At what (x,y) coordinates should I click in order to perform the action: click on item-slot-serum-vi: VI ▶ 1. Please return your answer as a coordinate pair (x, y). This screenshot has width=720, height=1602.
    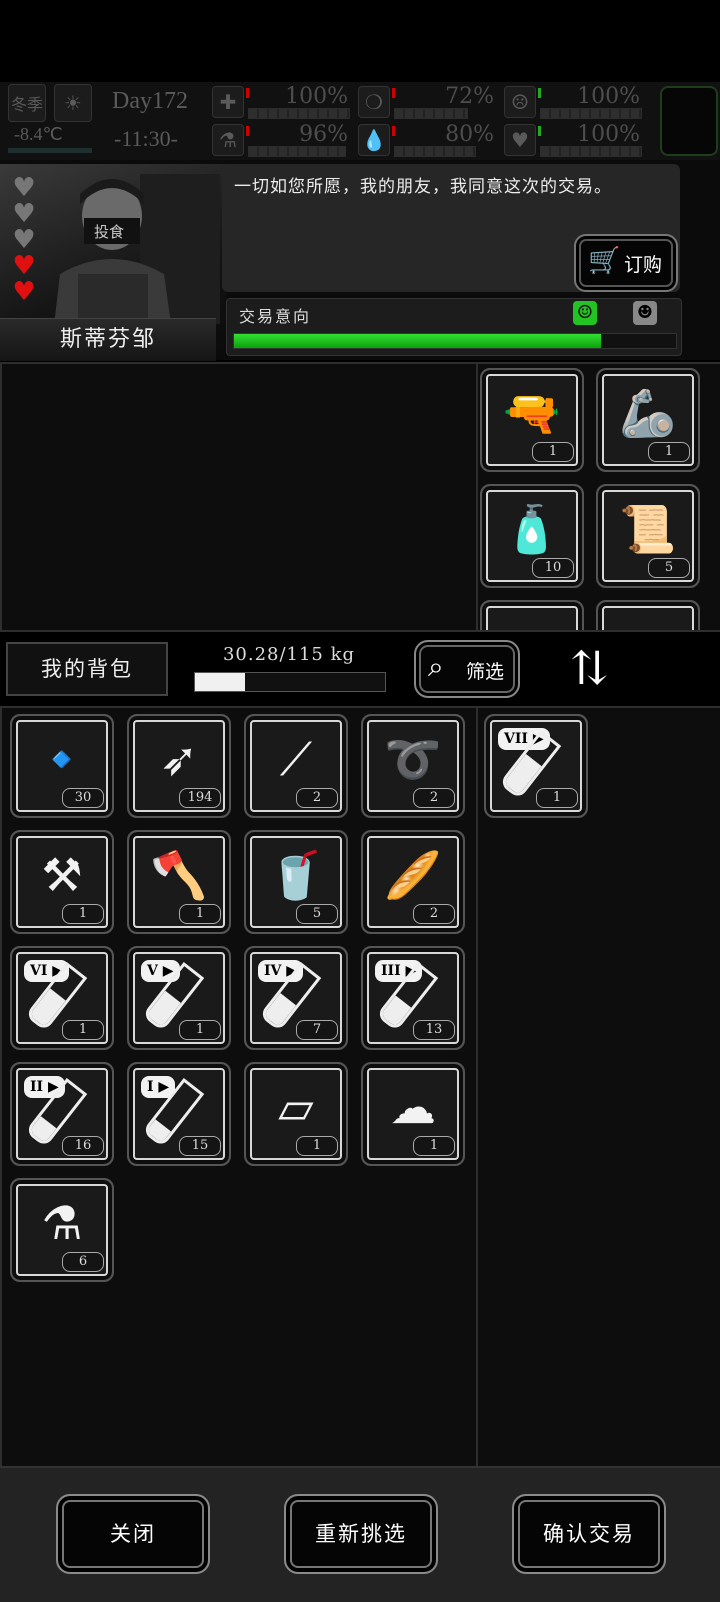
    Looking at the image, I should click on (62, 998).